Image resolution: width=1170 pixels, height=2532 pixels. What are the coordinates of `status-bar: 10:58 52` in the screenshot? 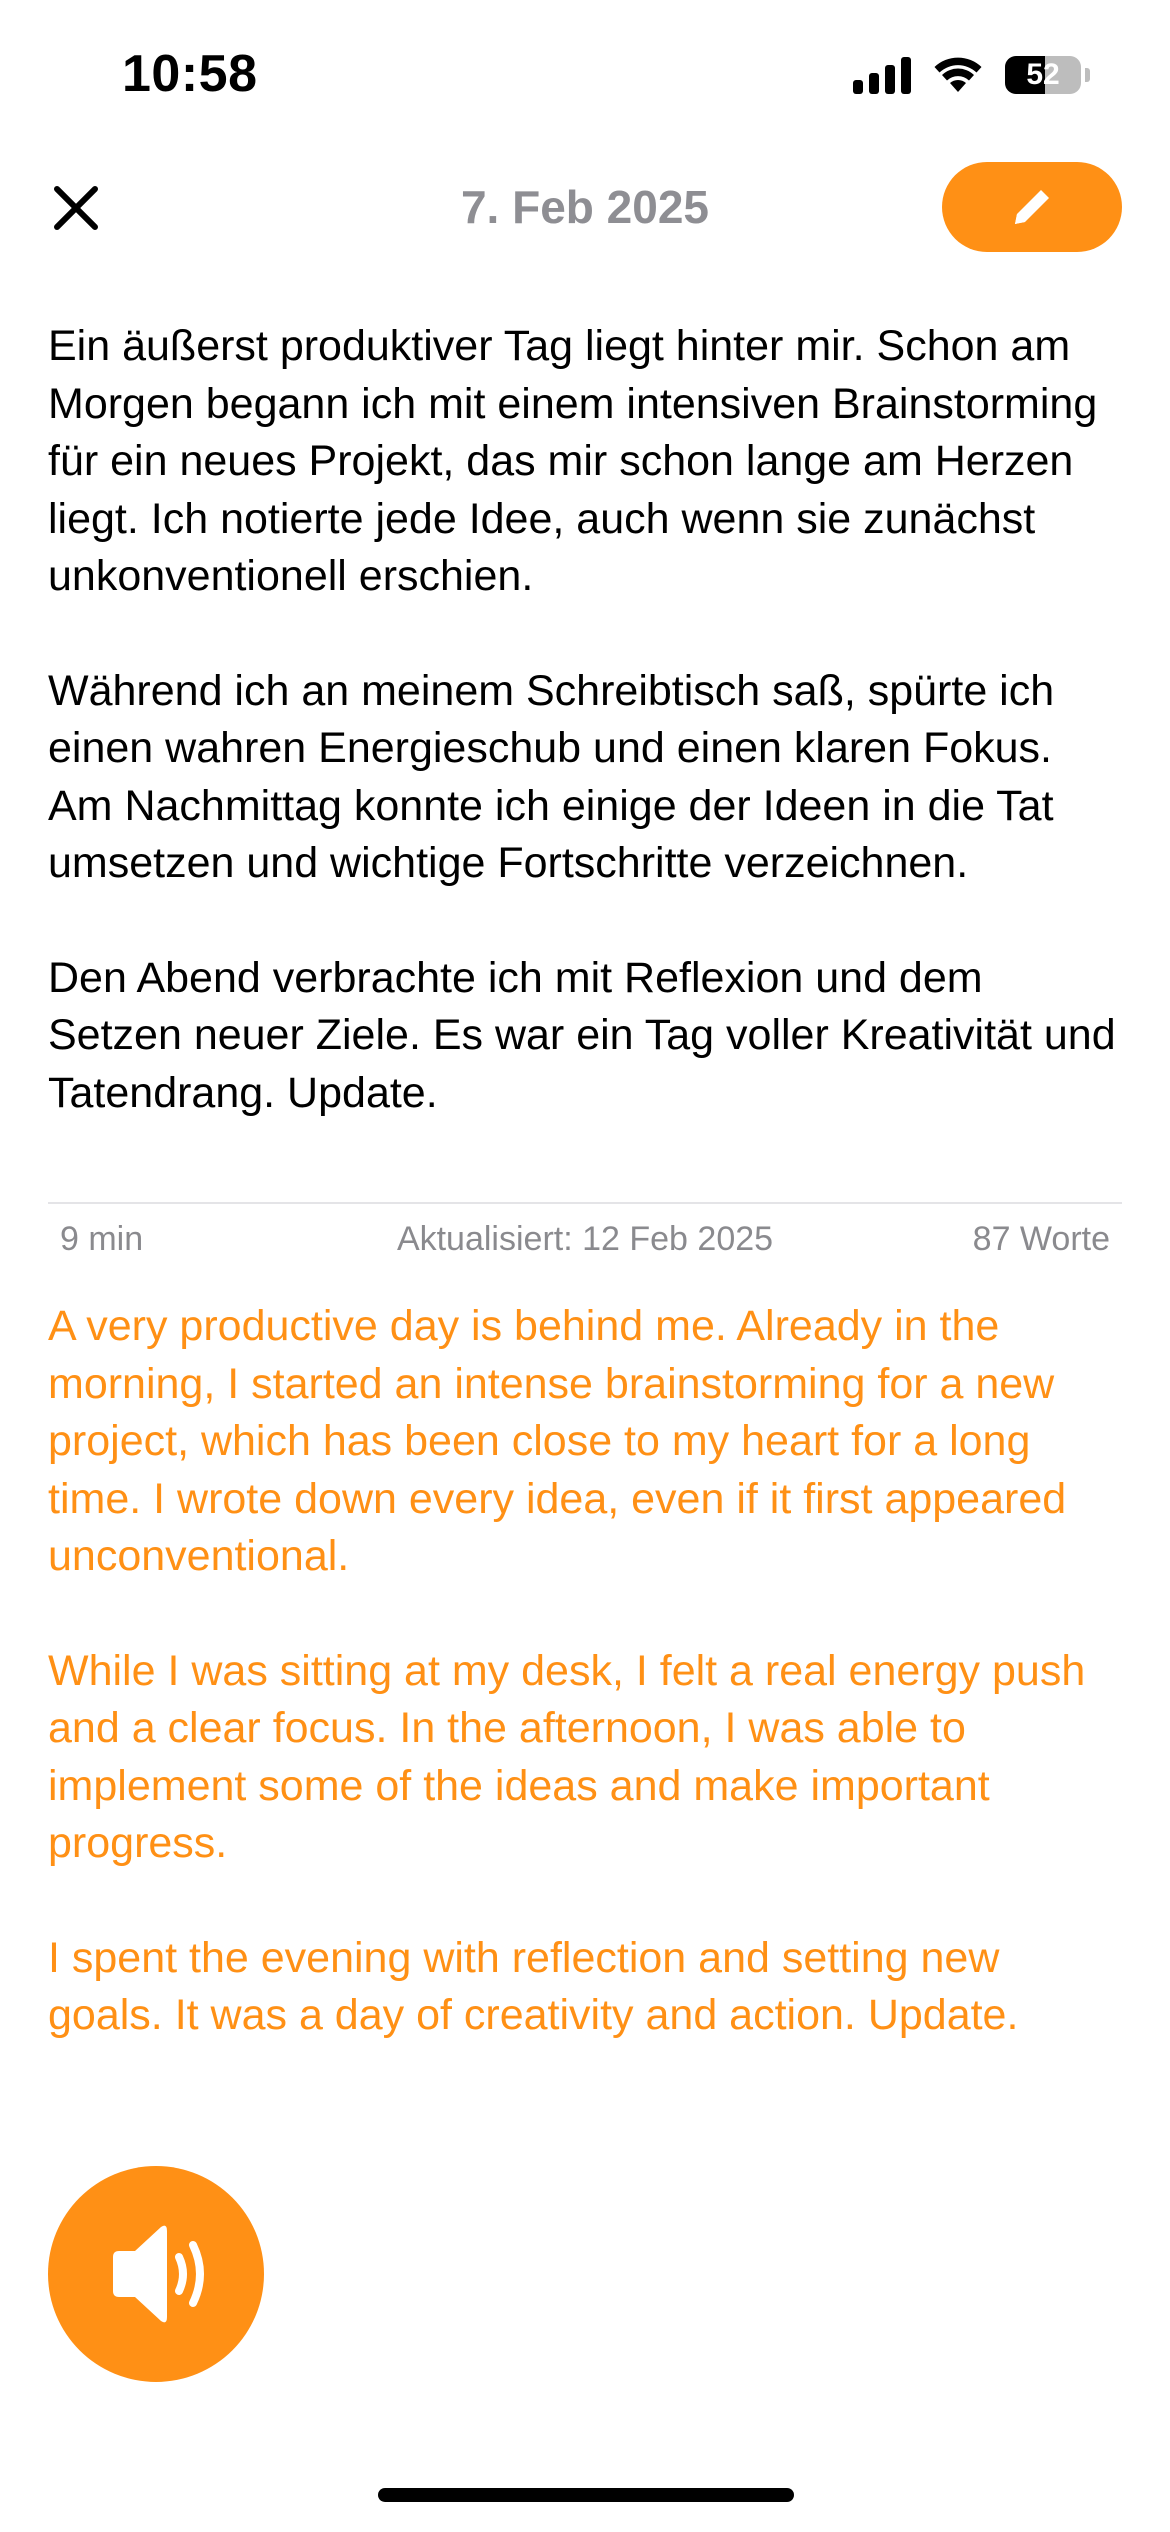 It's located at (585, 75).